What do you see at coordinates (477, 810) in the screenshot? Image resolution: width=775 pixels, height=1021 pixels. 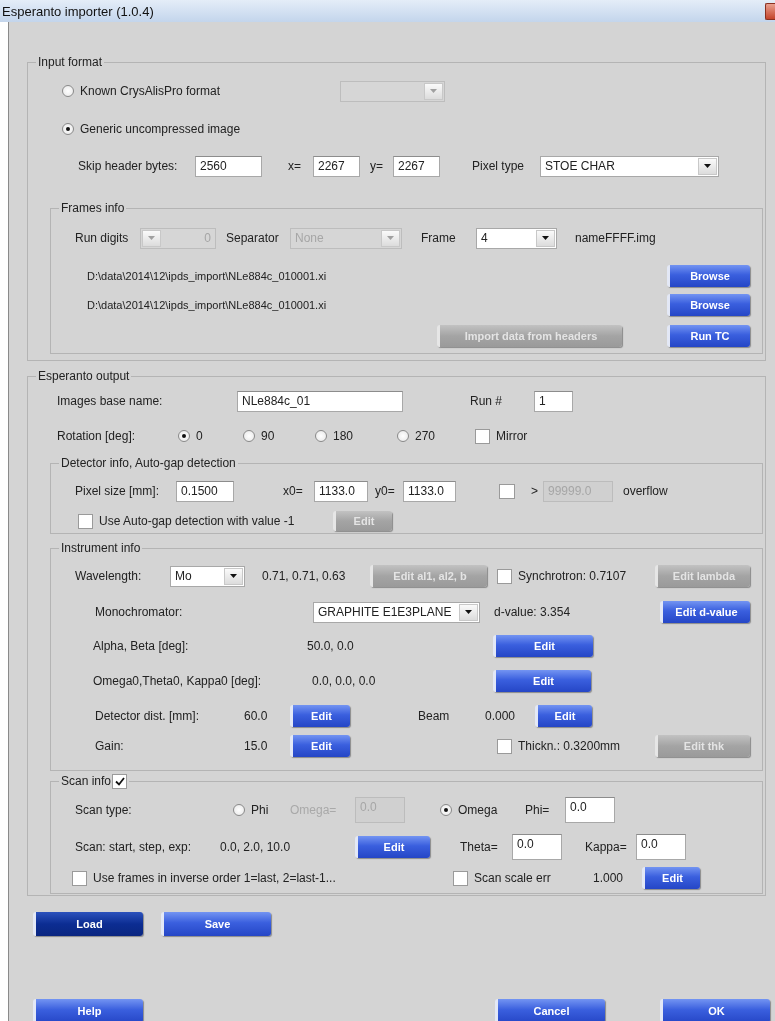 I see `radio-button: Omega` at bounding box center [477, 810].